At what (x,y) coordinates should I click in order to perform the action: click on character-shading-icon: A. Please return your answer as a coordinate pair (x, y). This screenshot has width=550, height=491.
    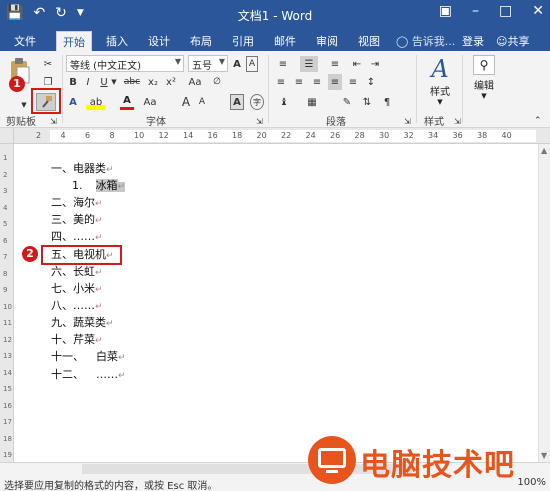
    Looking at the image, I should click on (237, 102).